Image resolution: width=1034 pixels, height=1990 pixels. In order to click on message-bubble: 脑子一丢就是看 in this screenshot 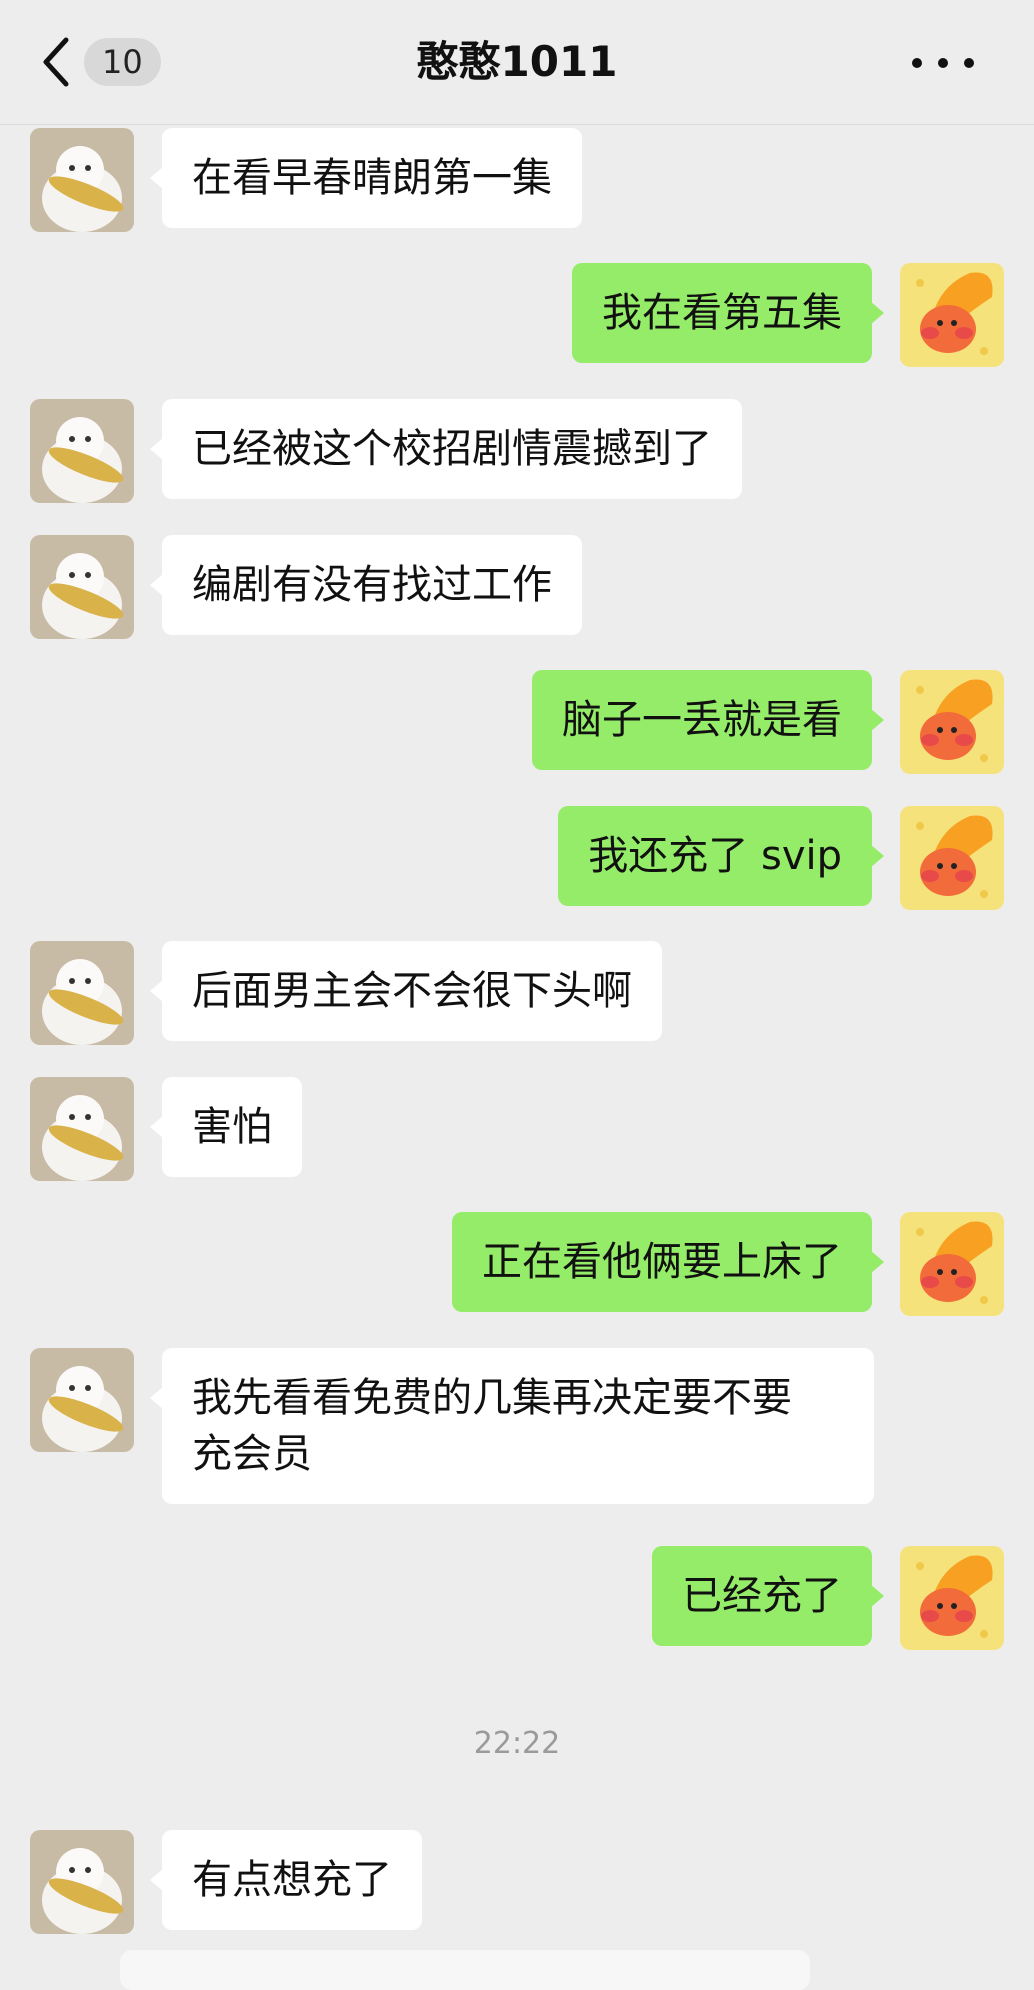, I will do `click(708, 720)`.